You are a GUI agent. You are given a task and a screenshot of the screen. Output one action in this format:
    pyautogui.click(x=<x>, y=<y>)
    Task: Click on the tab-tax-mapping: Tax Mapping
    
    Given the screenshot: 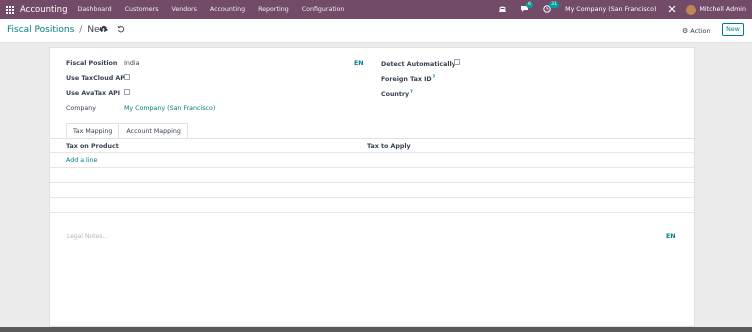 What is the action you would take?
    pyautogui.click(x=93, y=130)
    